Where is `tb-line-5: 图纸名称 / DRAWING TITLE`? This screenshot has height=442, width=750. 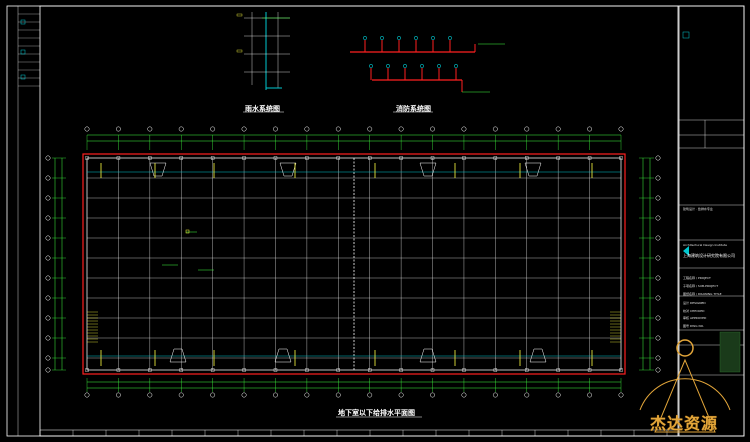
tb-line-5: 图纸名称 / DRAWING TITLE is located at coordinates (702, 294).